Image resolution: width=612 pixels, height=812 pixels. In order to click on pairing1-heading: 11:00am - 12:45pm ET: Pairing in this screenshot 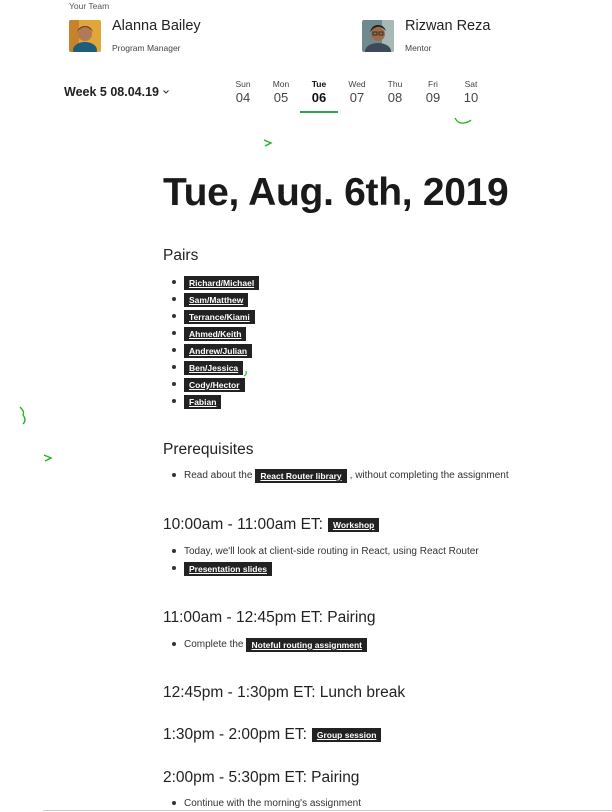, I will do `click(269, 618)`.